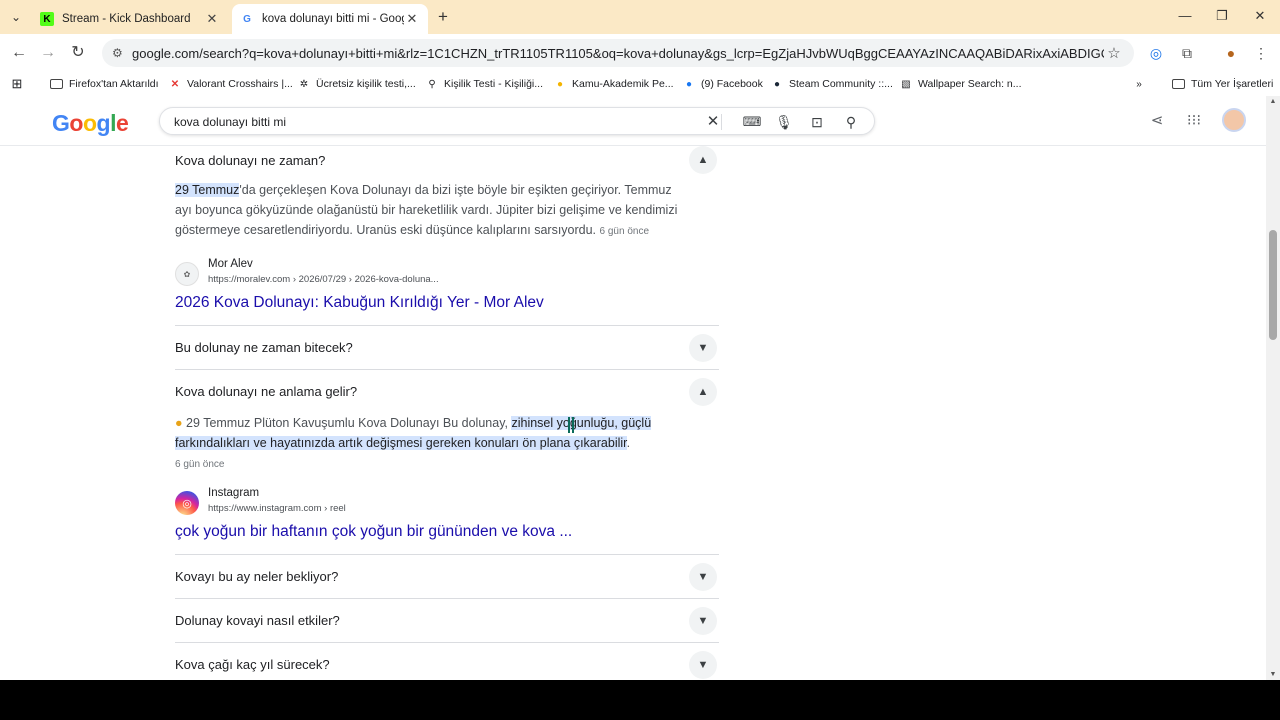 This screenshot has width=1280, height=720. What do you see at coordinates (247, 19) in the screenshot?
I see `google-icon: G` at bounding box center [247, 19].